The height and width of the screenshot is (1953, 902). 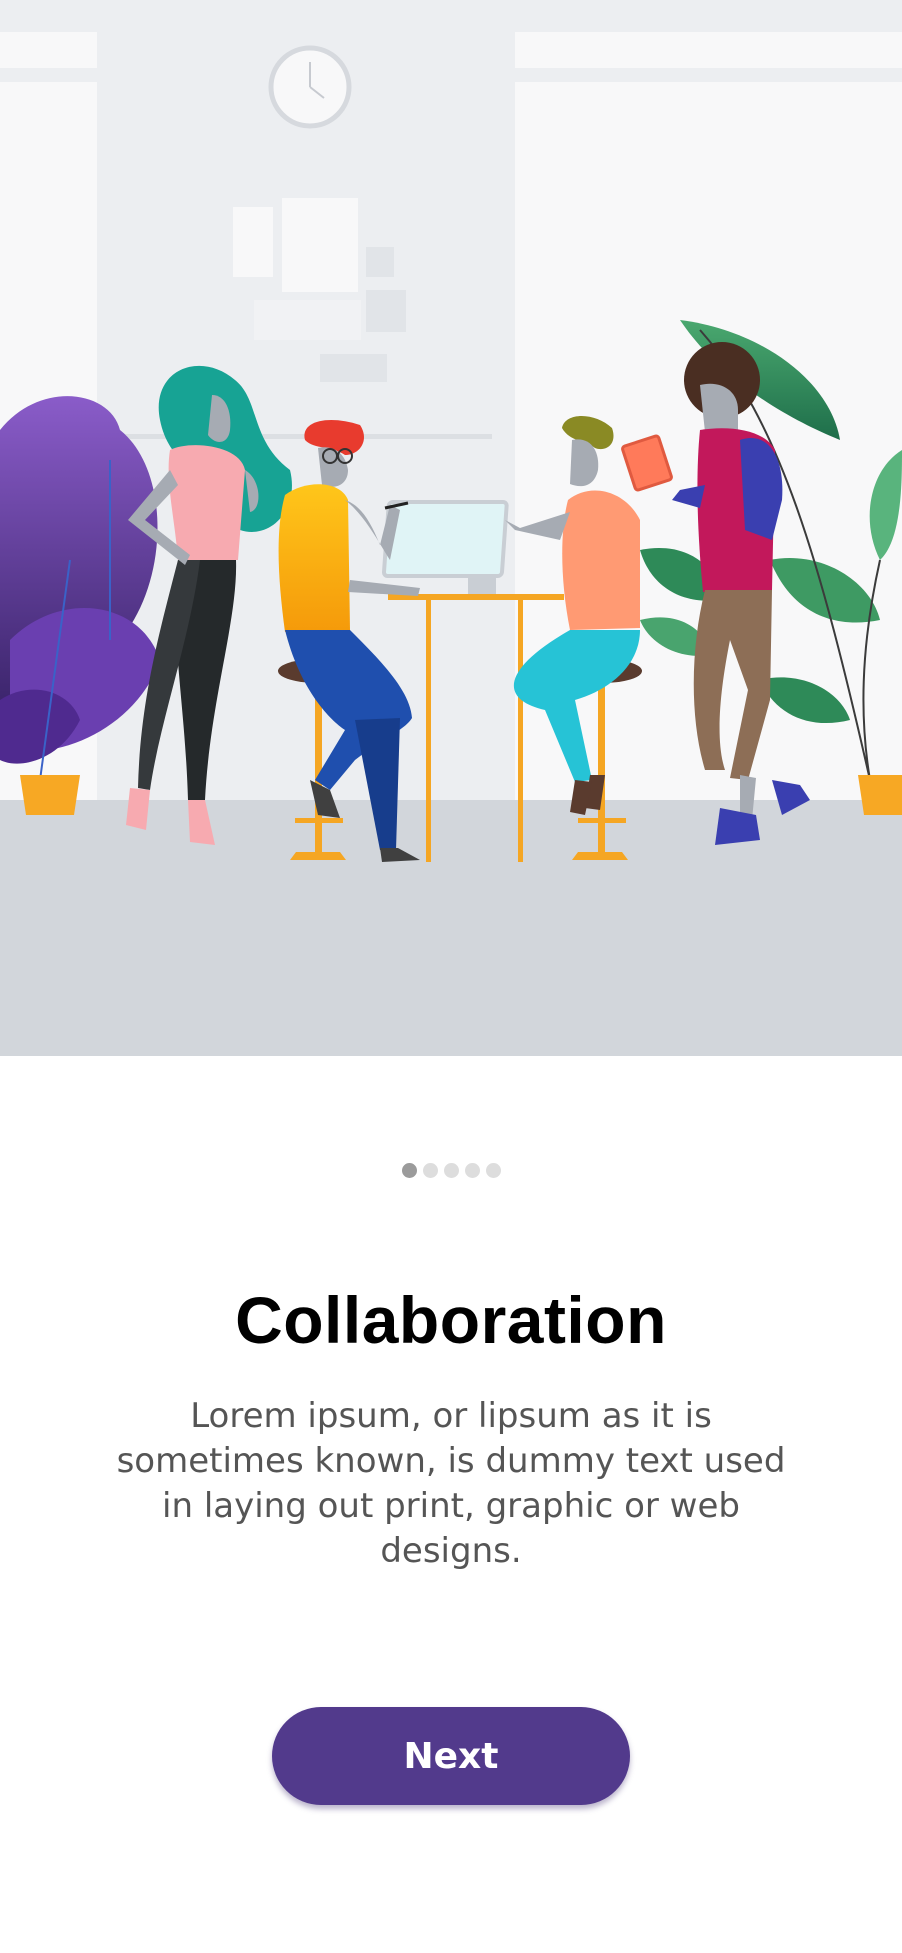 I want to click on window-left-top, so click(x=48, y=50).